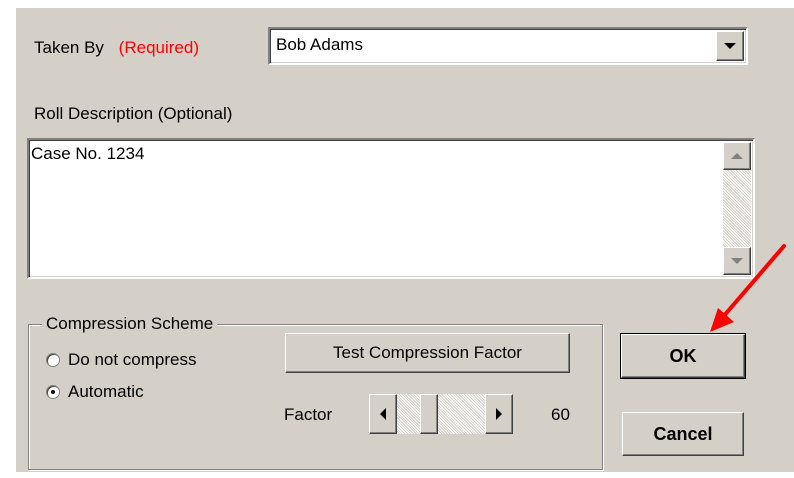 This screenshot has height=478, width=794. I want to click on radio-do-not-compress: Do not compress, so click(121, 360).